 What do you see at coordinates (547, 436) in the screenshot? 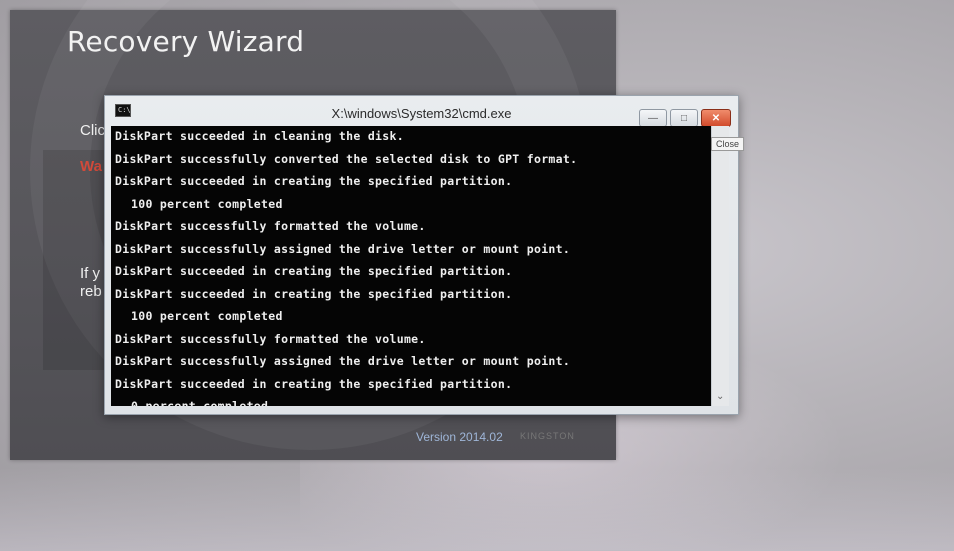
I see `brand-logo: KINGSTON` at bounding box center [547, 436].